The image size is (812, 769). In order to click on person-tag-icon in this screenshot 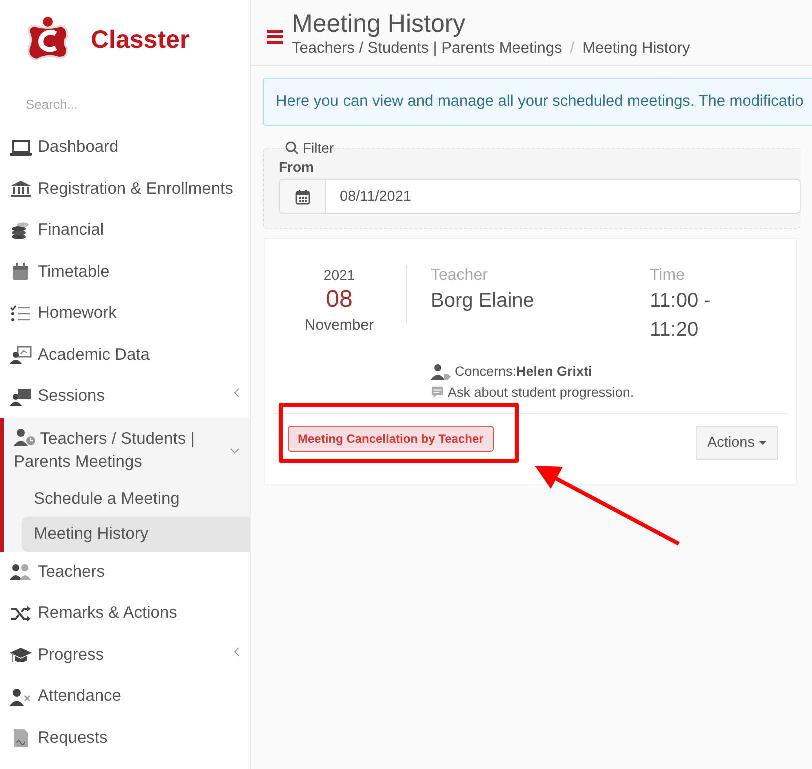, I will do `click(441, 372)`.